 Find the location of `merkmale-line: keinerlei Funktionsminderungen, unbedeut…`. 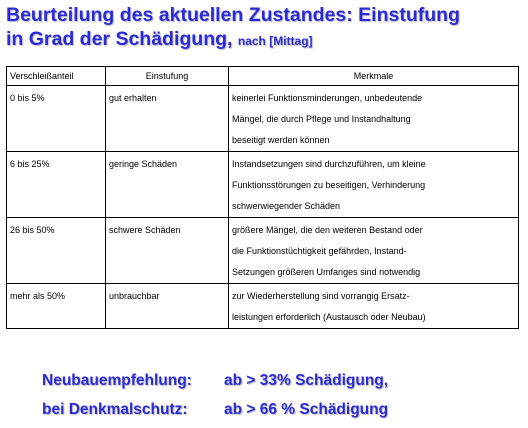

merkmale-line: keinerlei Funktionsminderungen, unbedeut… is located at coordinates (327, 98).